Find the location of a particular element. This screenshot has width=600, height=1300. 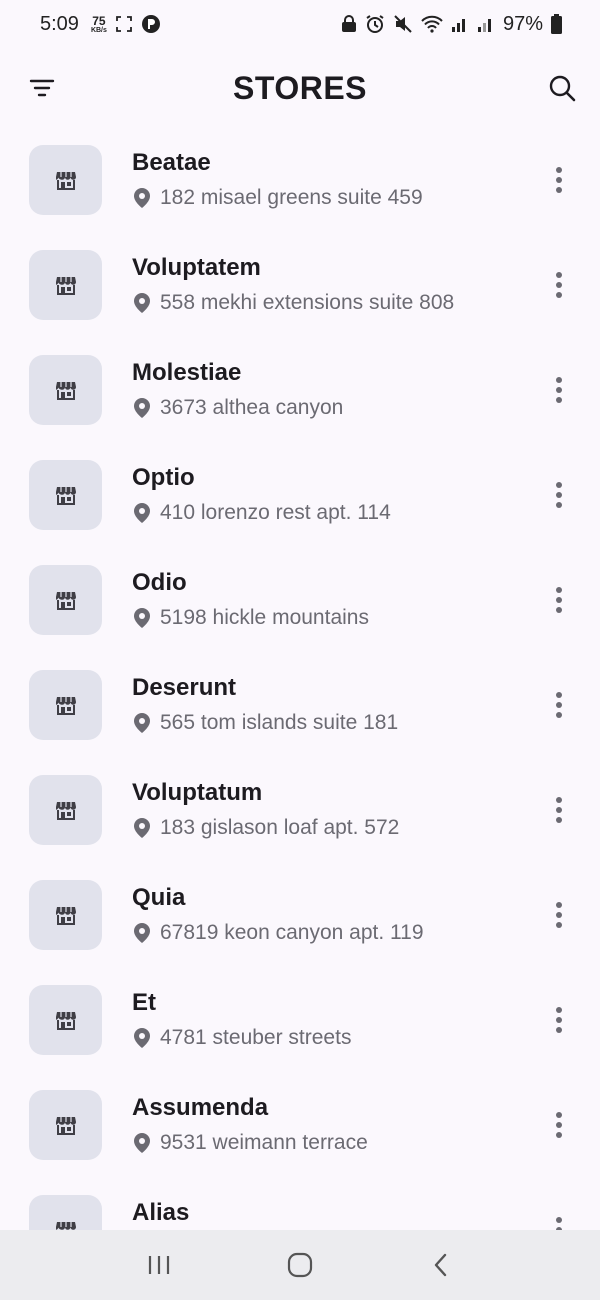

battery-icon is located at coordinates (556, 24).